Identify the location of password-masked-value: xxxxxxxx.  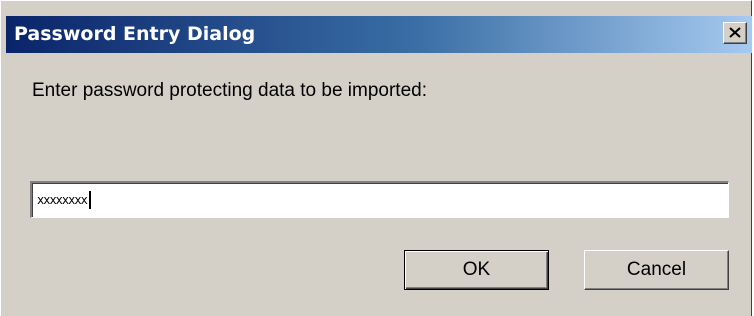
(62, 200).